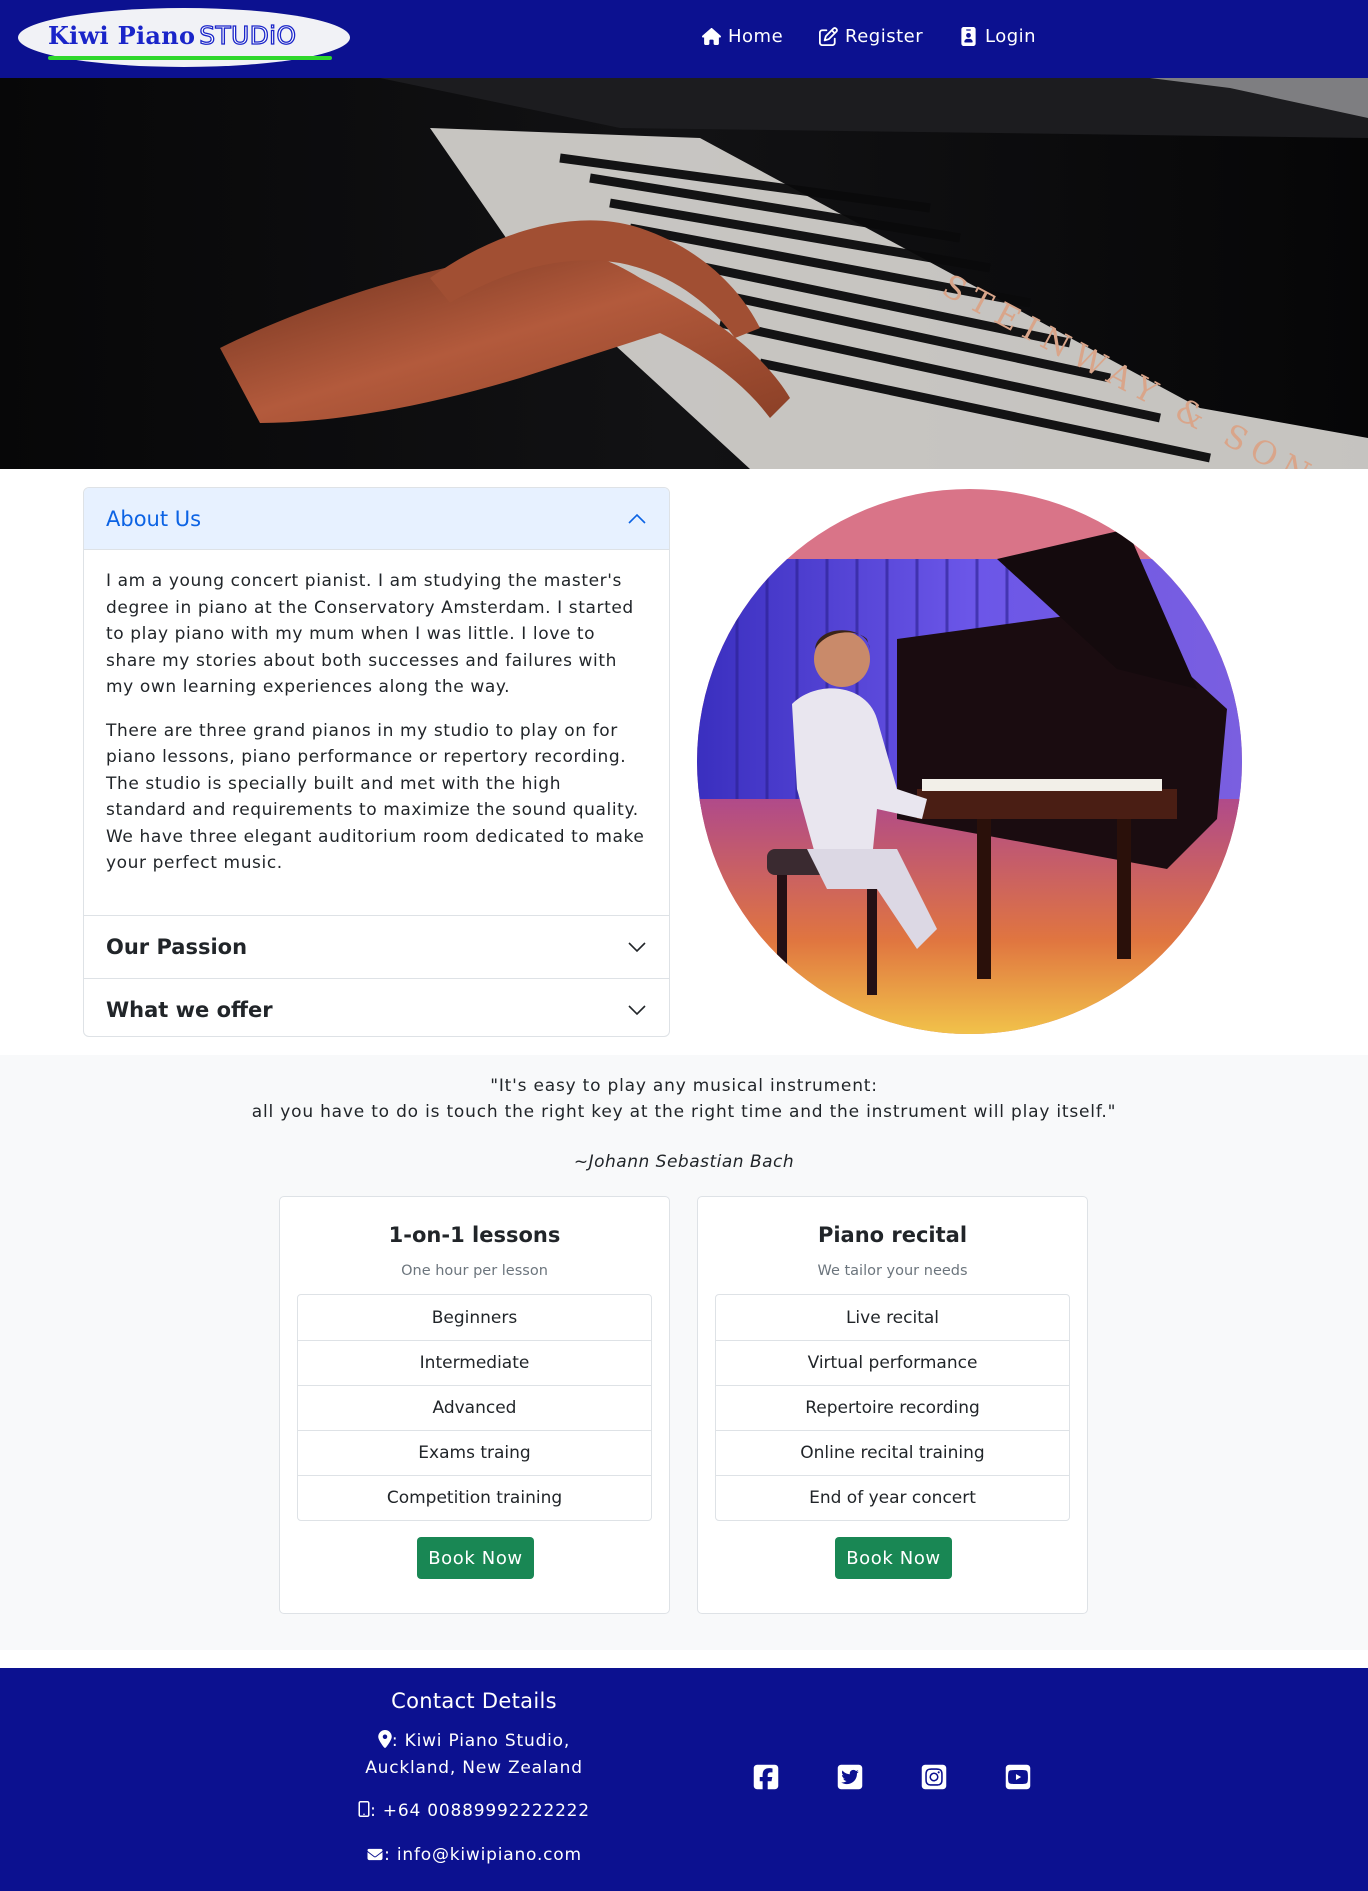 Image resolution: width=1368 pixels, height=1891 pixels. I want to click on accordion-about-us-title: About Us, so click(154, 518).